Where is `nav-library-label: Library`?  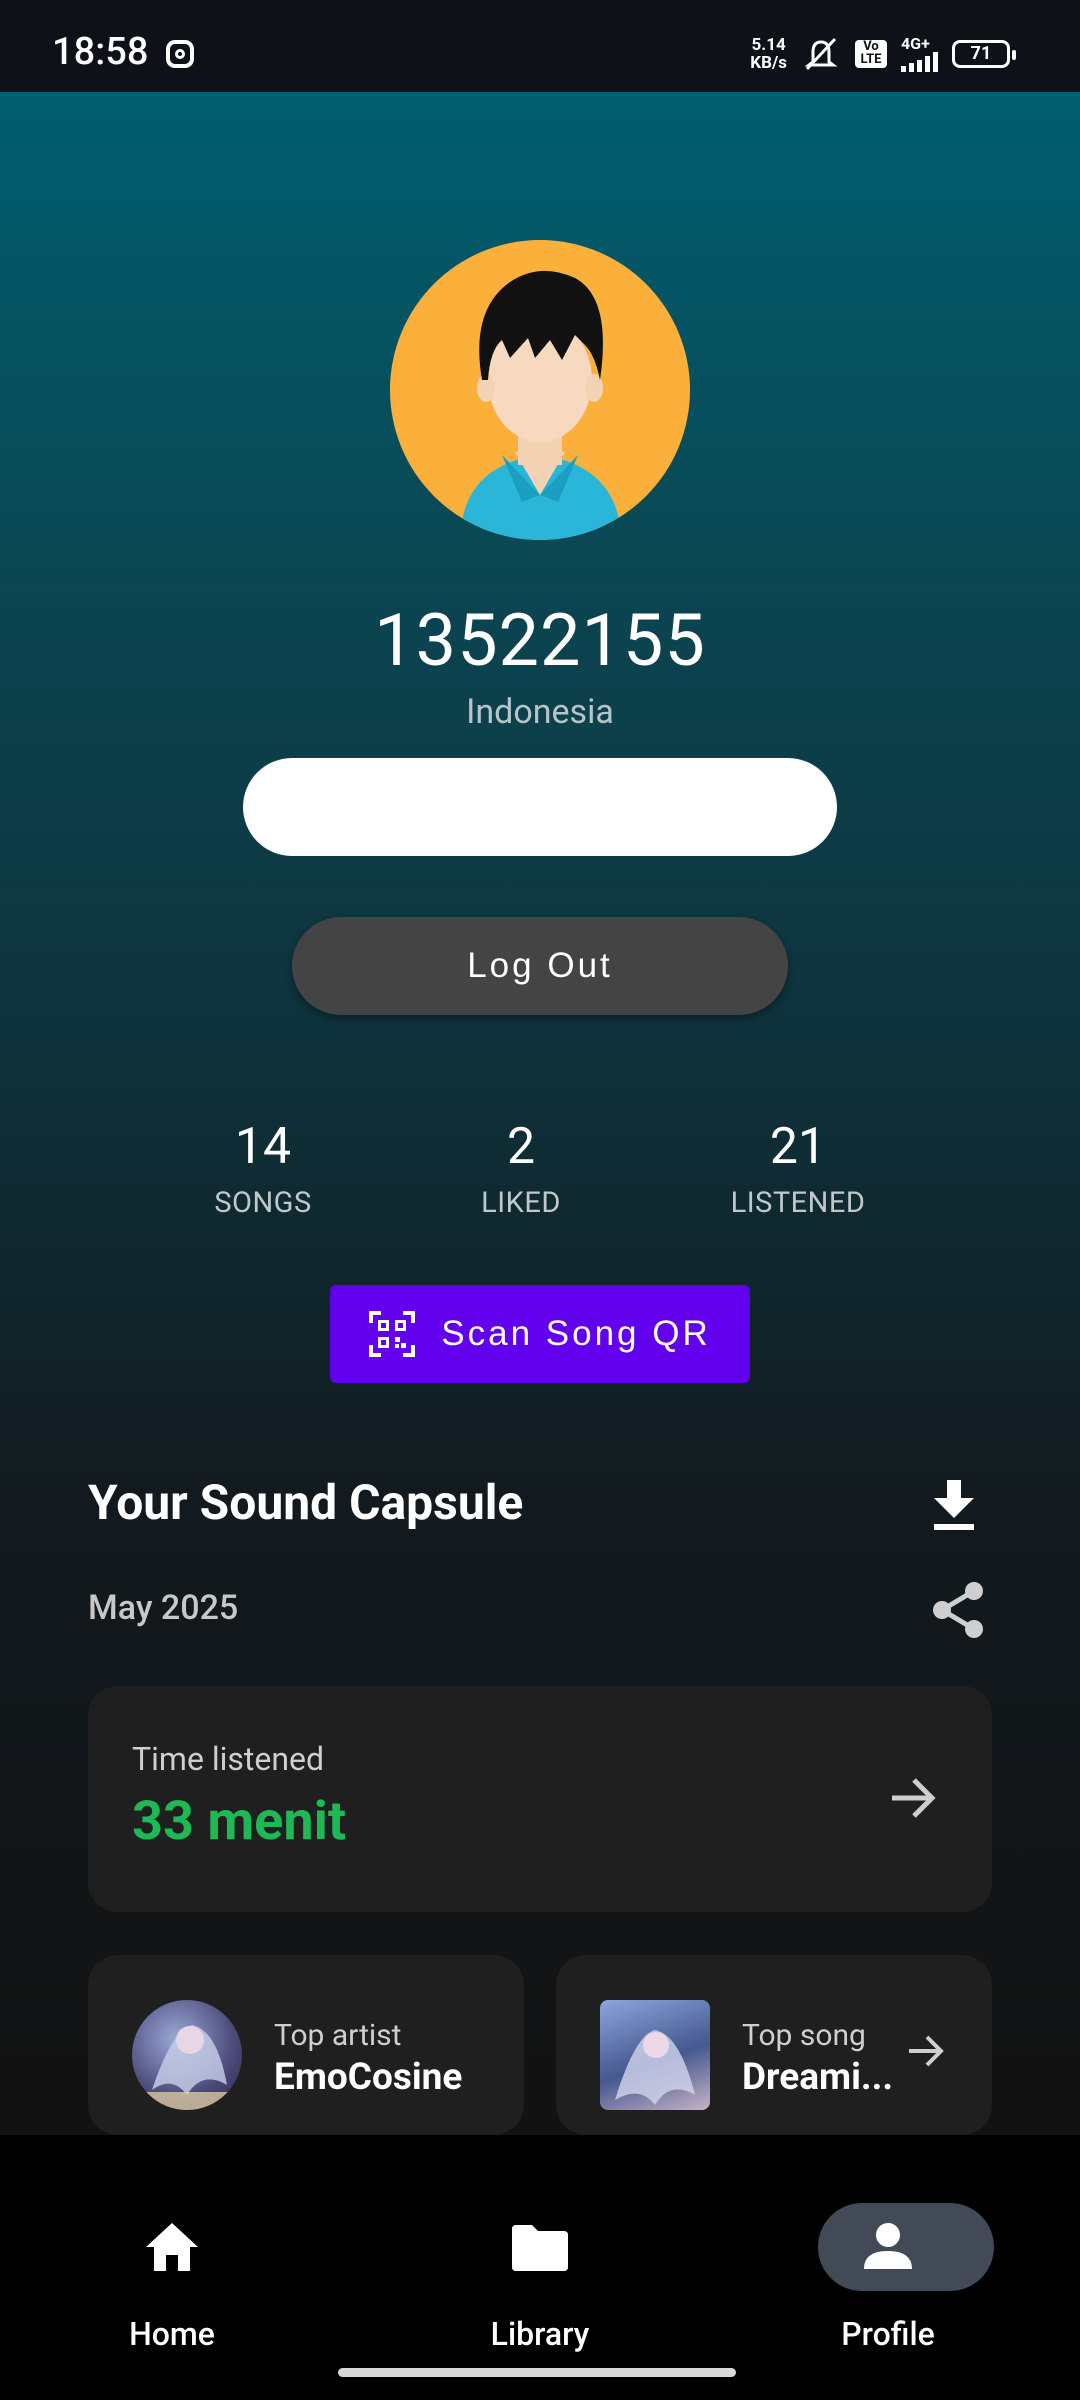
nav-library-label: Library is located at coordinates (540, 2334).